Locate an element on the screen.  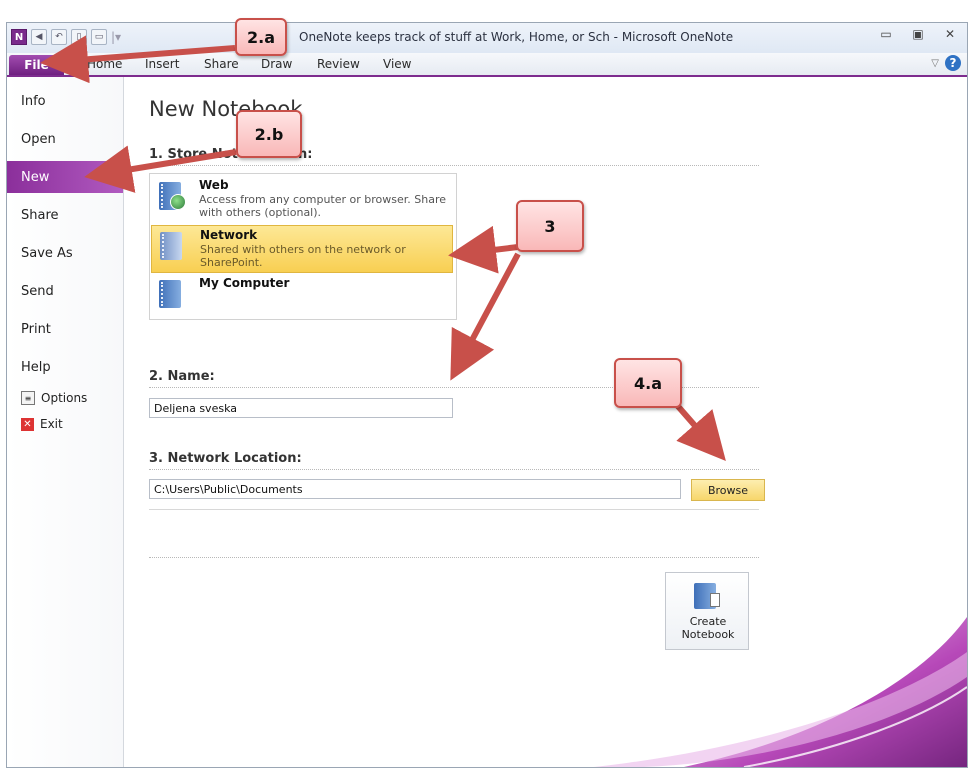
sidebar-item-exit: ✕ Exit is located at coordinates (42, 424).